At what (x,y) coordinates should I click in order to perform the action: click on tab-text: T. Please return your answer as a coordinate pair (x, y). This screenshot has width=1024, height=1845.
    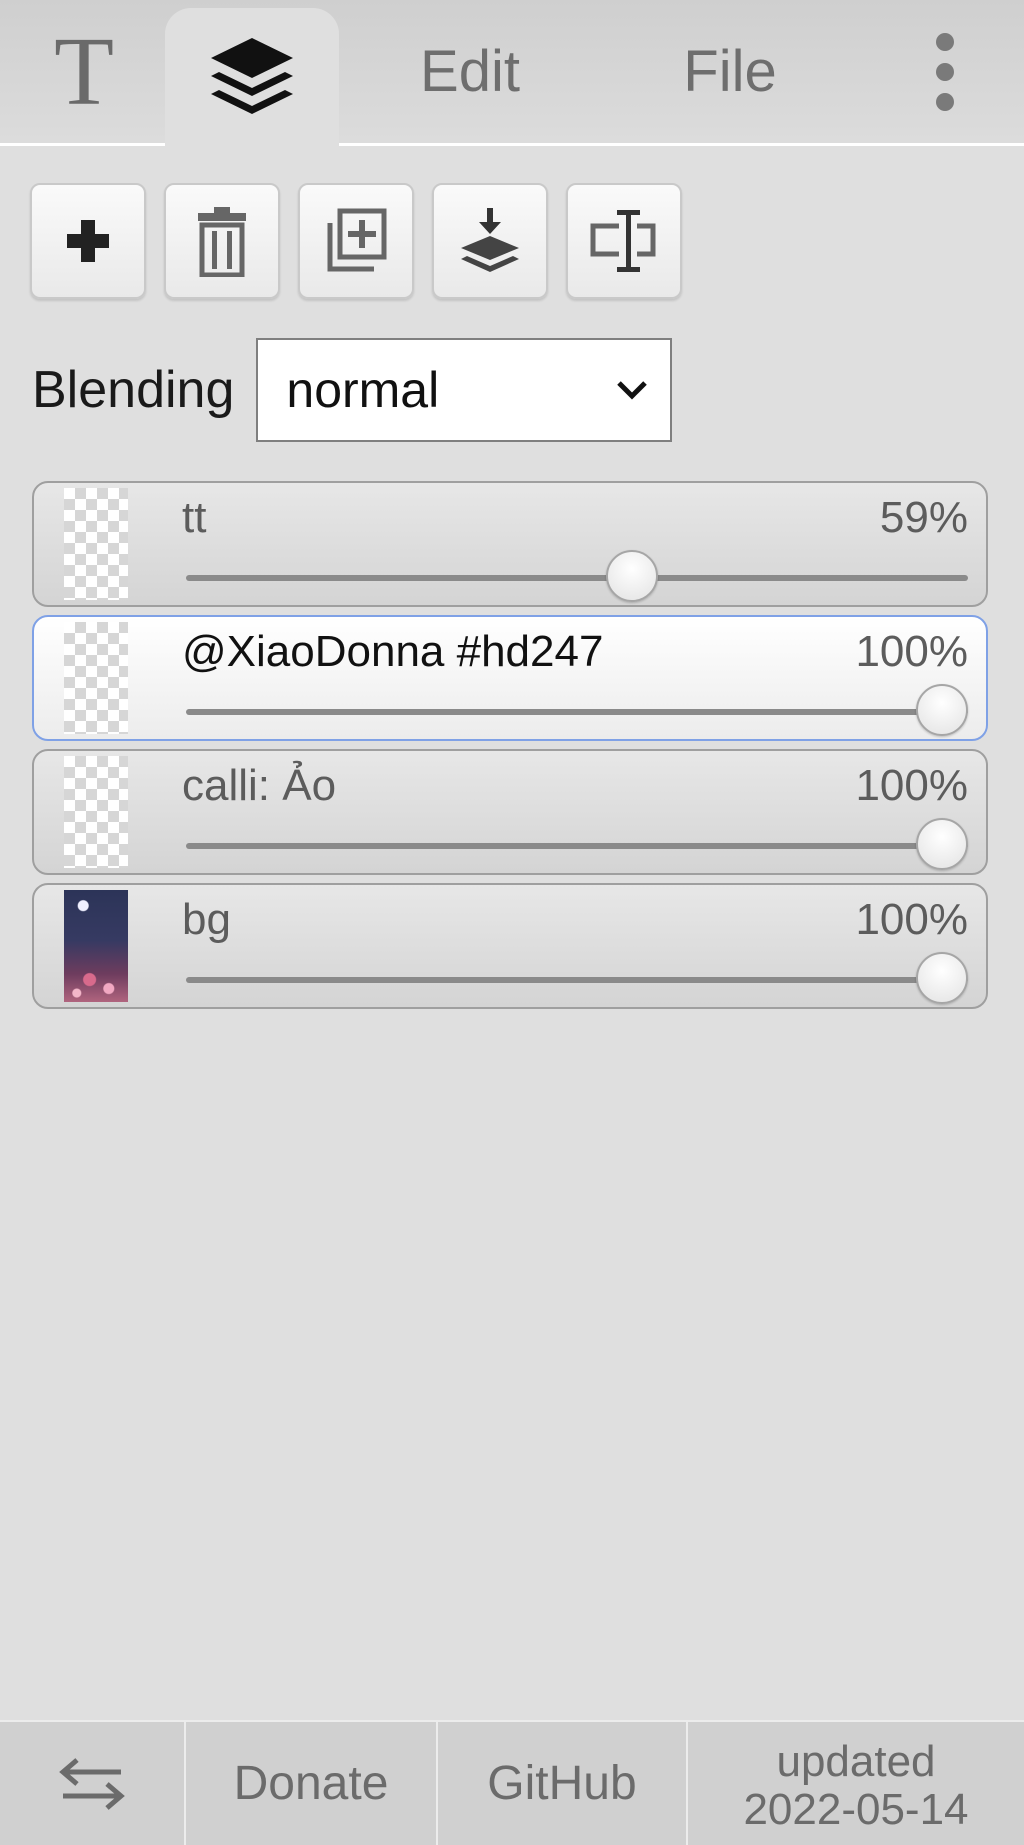
    Looking at the image, I should click on (84, 71).